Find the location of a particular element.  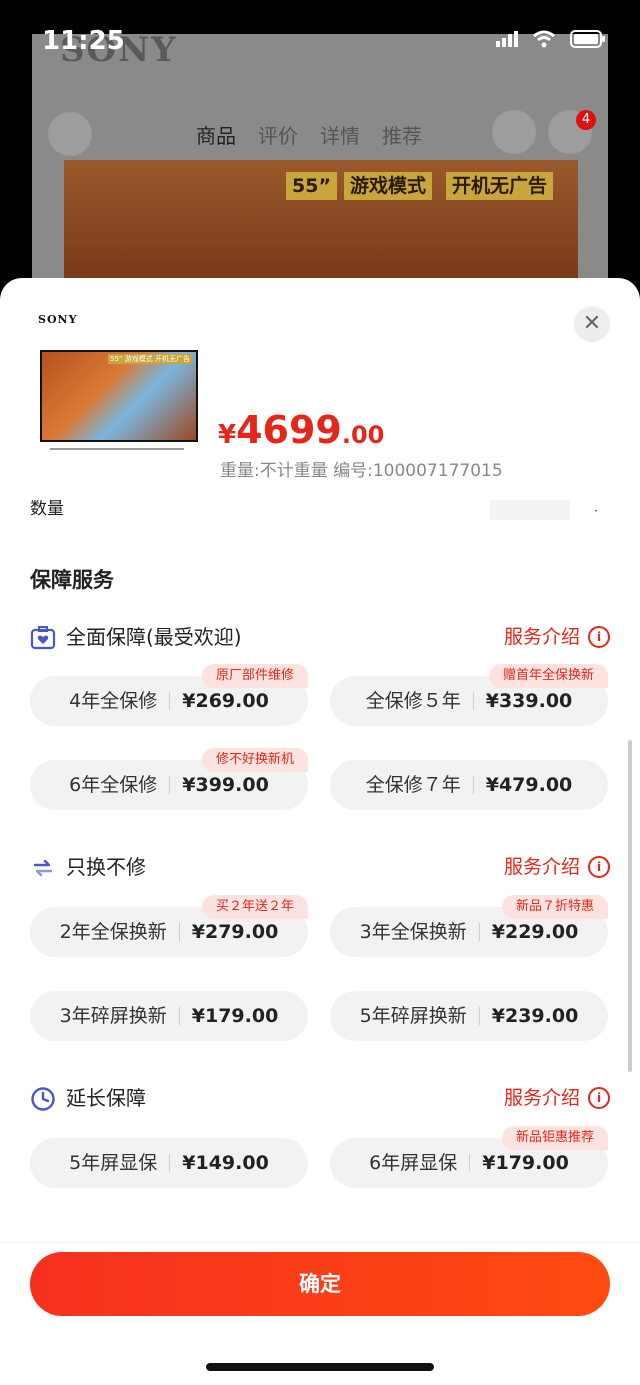

option-5yr-screen: 5年碎屏换新 ¥239.00 is located at coordinates (469, 1016).